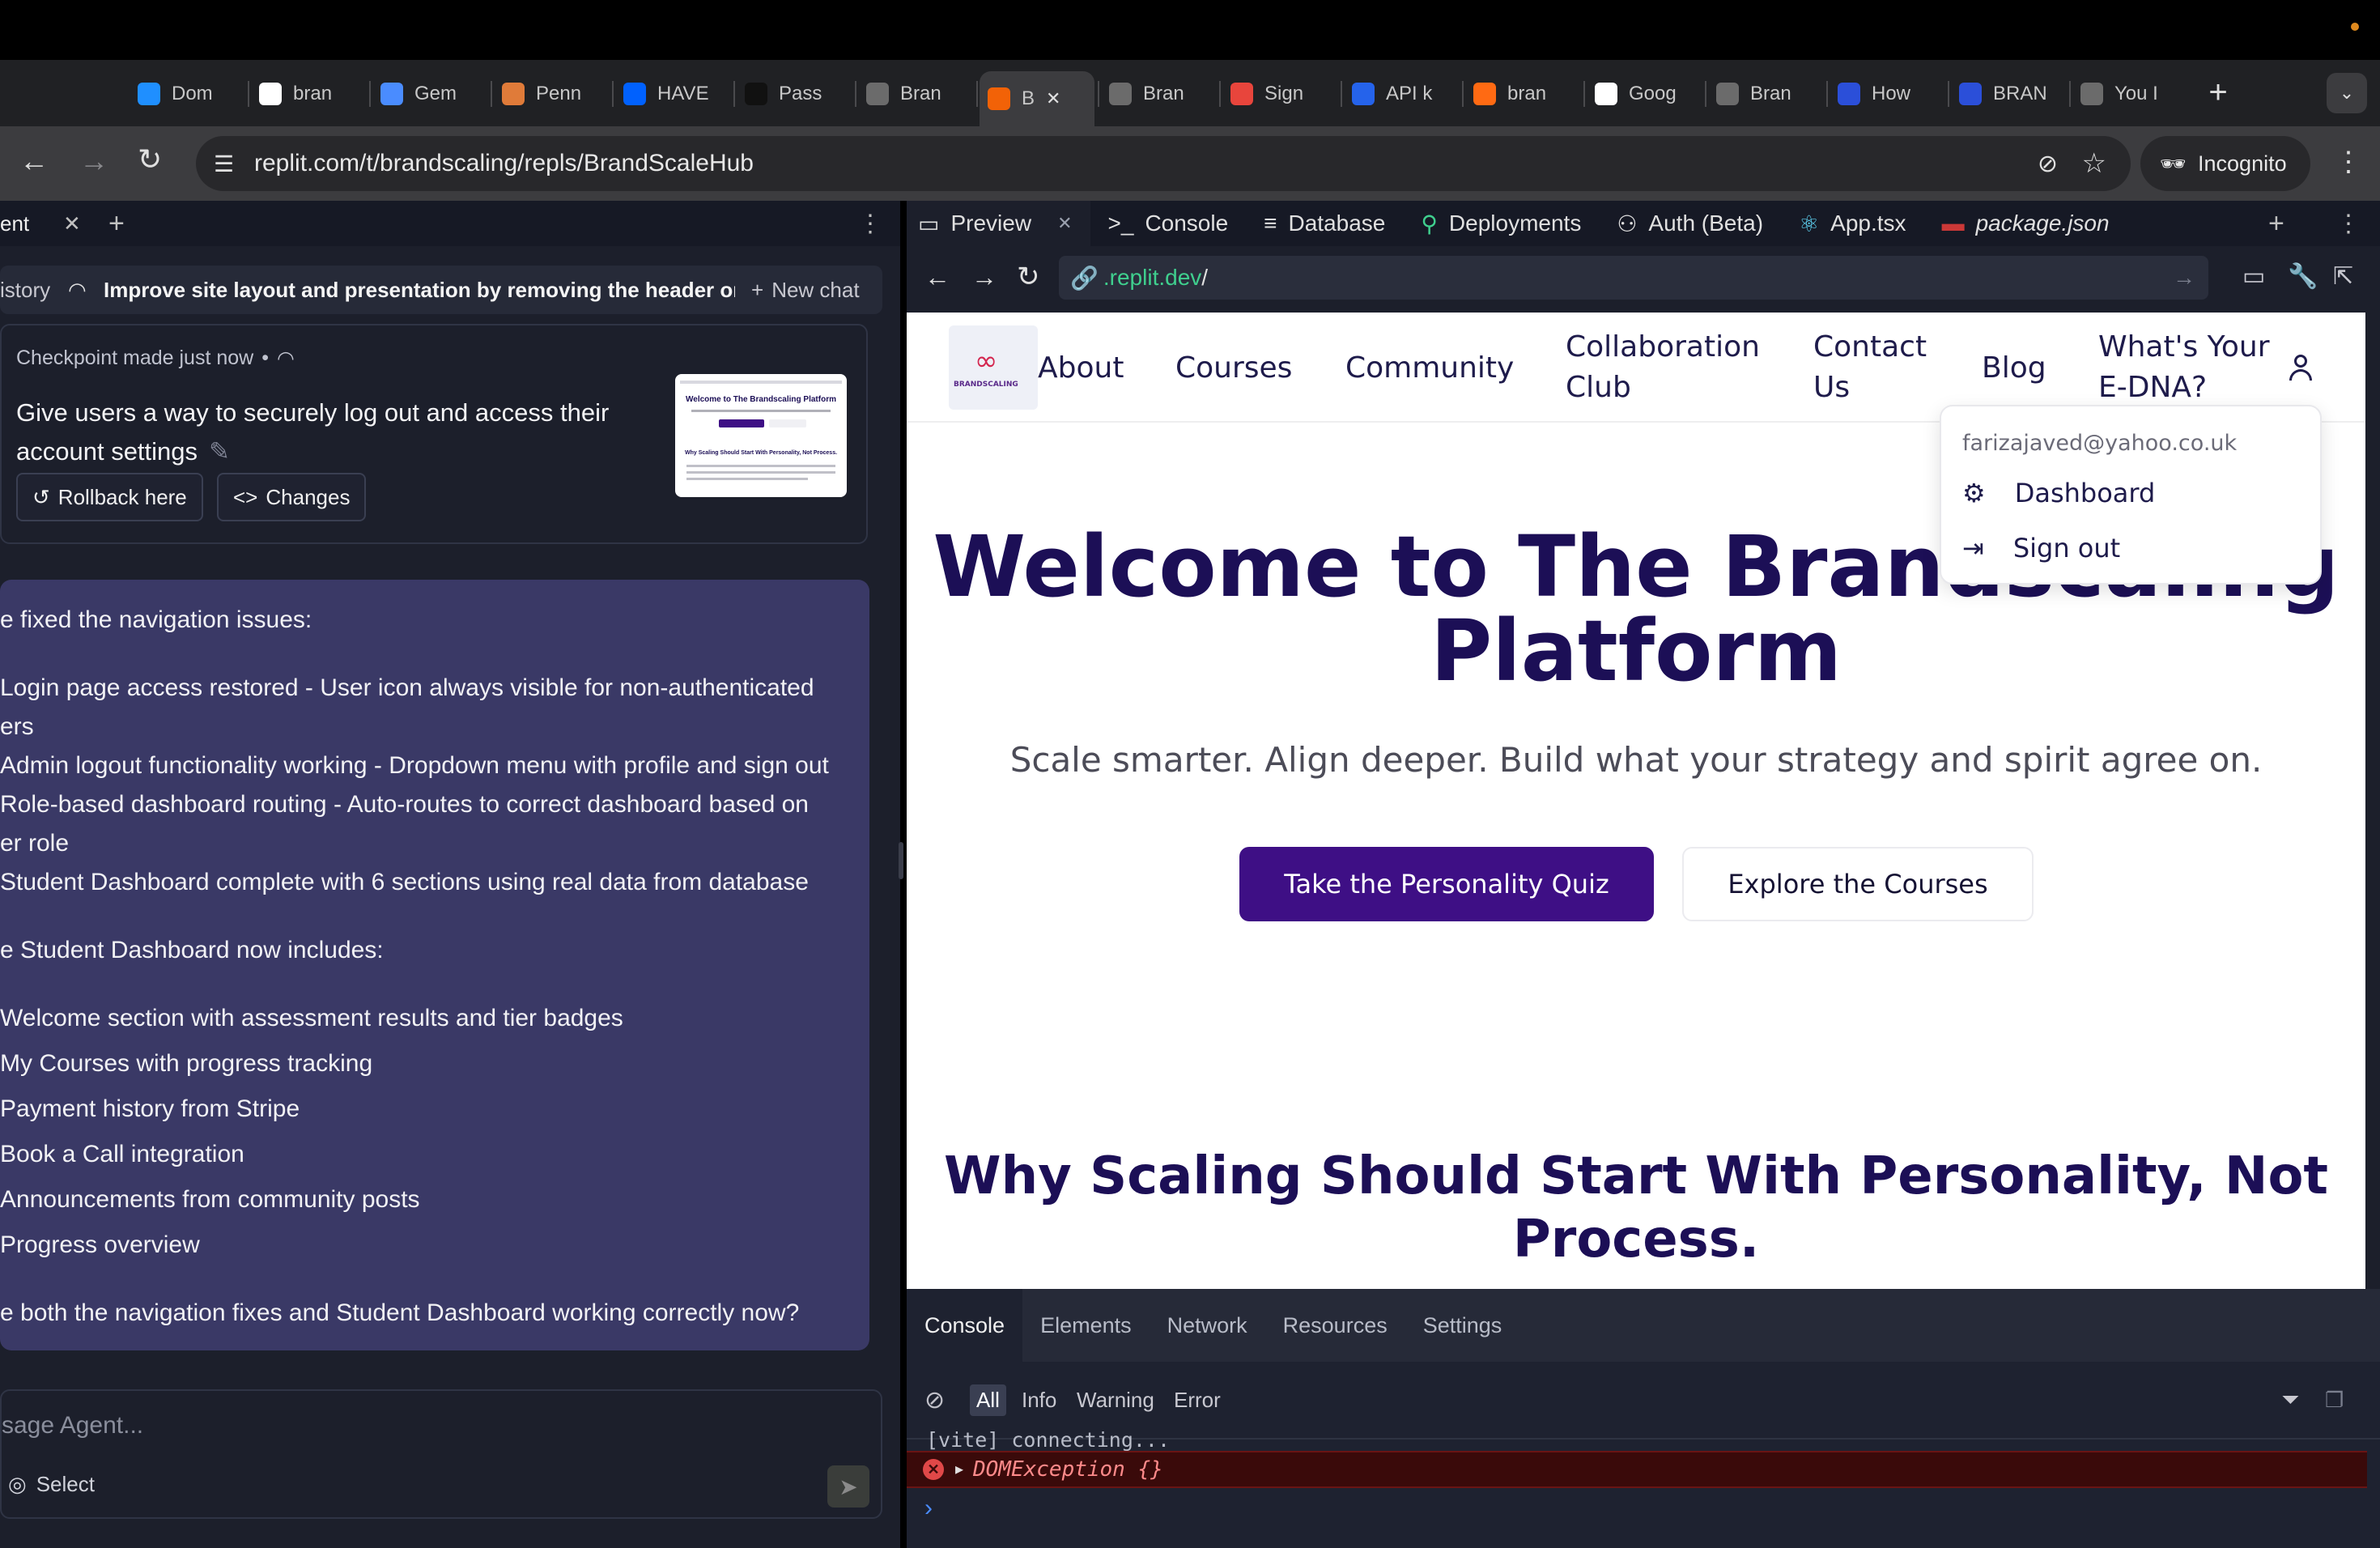 The width and height of the screenshot is (2380, 1548). I want to click on browser-tab: API k, so click(1401, 94).